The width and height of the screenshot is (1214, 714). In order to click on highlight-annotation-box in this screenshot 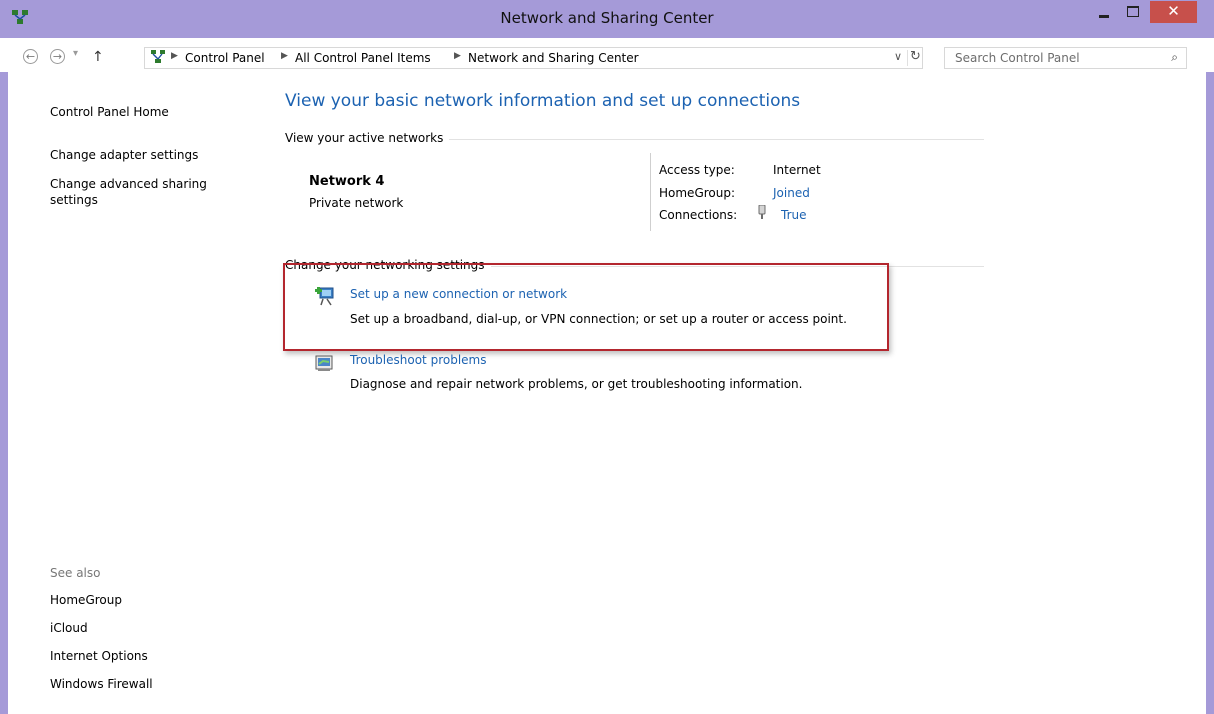, I will do `click(586, 307)`.